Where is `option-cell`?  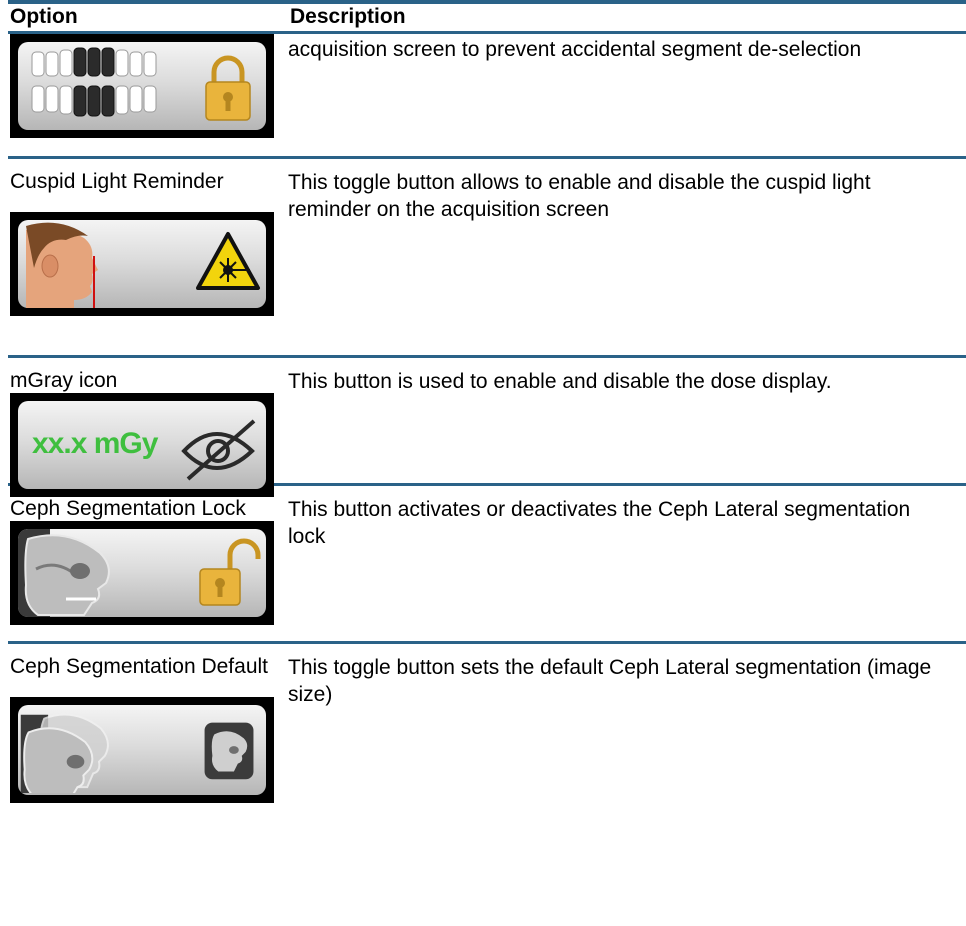 option-cell is located at coordinates (148, 86).